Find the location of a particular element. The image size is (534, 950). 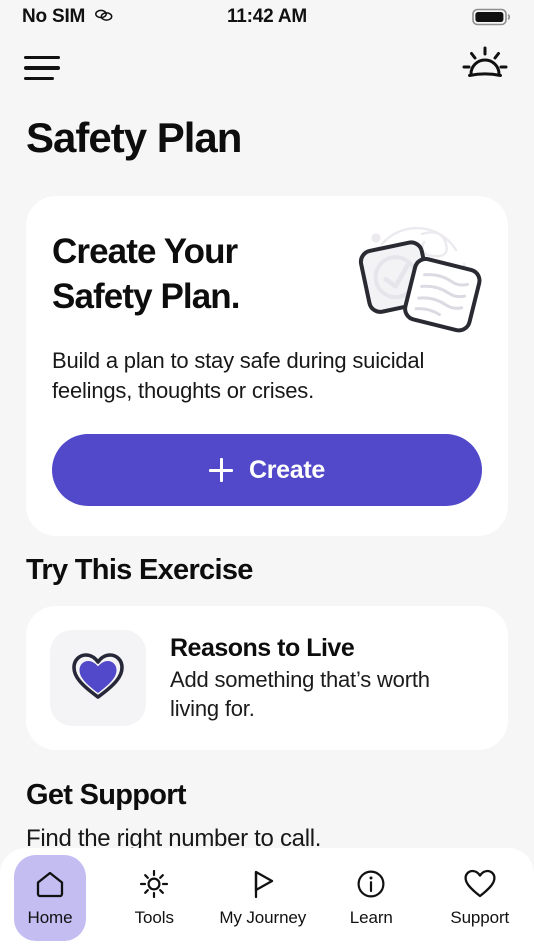

hero-title: Create Your Safety Plan. is located at coordinates (146, 274).